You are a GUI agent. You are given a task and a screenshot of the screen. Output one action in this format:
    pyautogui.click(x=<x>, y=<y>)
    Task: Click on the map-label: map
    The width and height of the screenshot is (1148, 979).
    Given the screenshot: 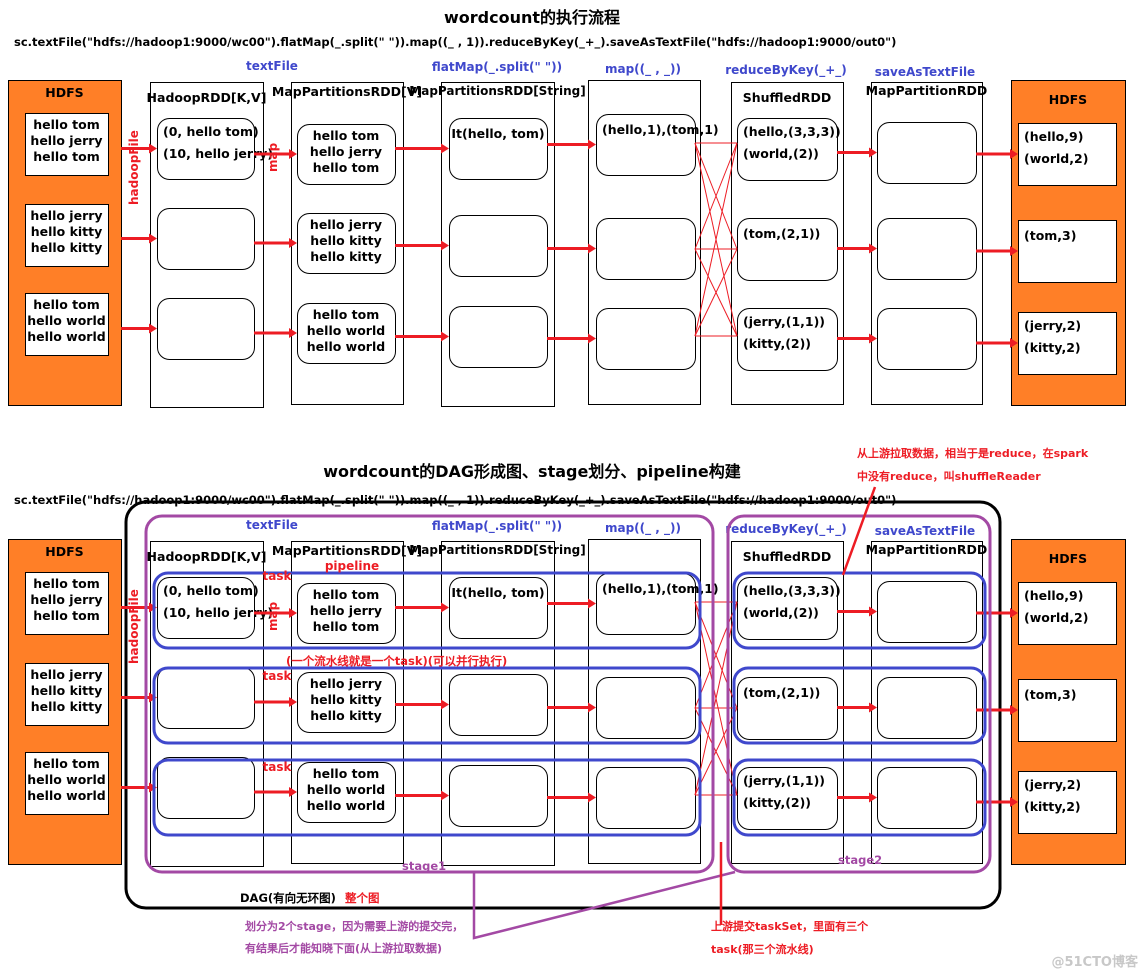 What is the action you would take?
    pyautogui.click(x=273, y=616)
    